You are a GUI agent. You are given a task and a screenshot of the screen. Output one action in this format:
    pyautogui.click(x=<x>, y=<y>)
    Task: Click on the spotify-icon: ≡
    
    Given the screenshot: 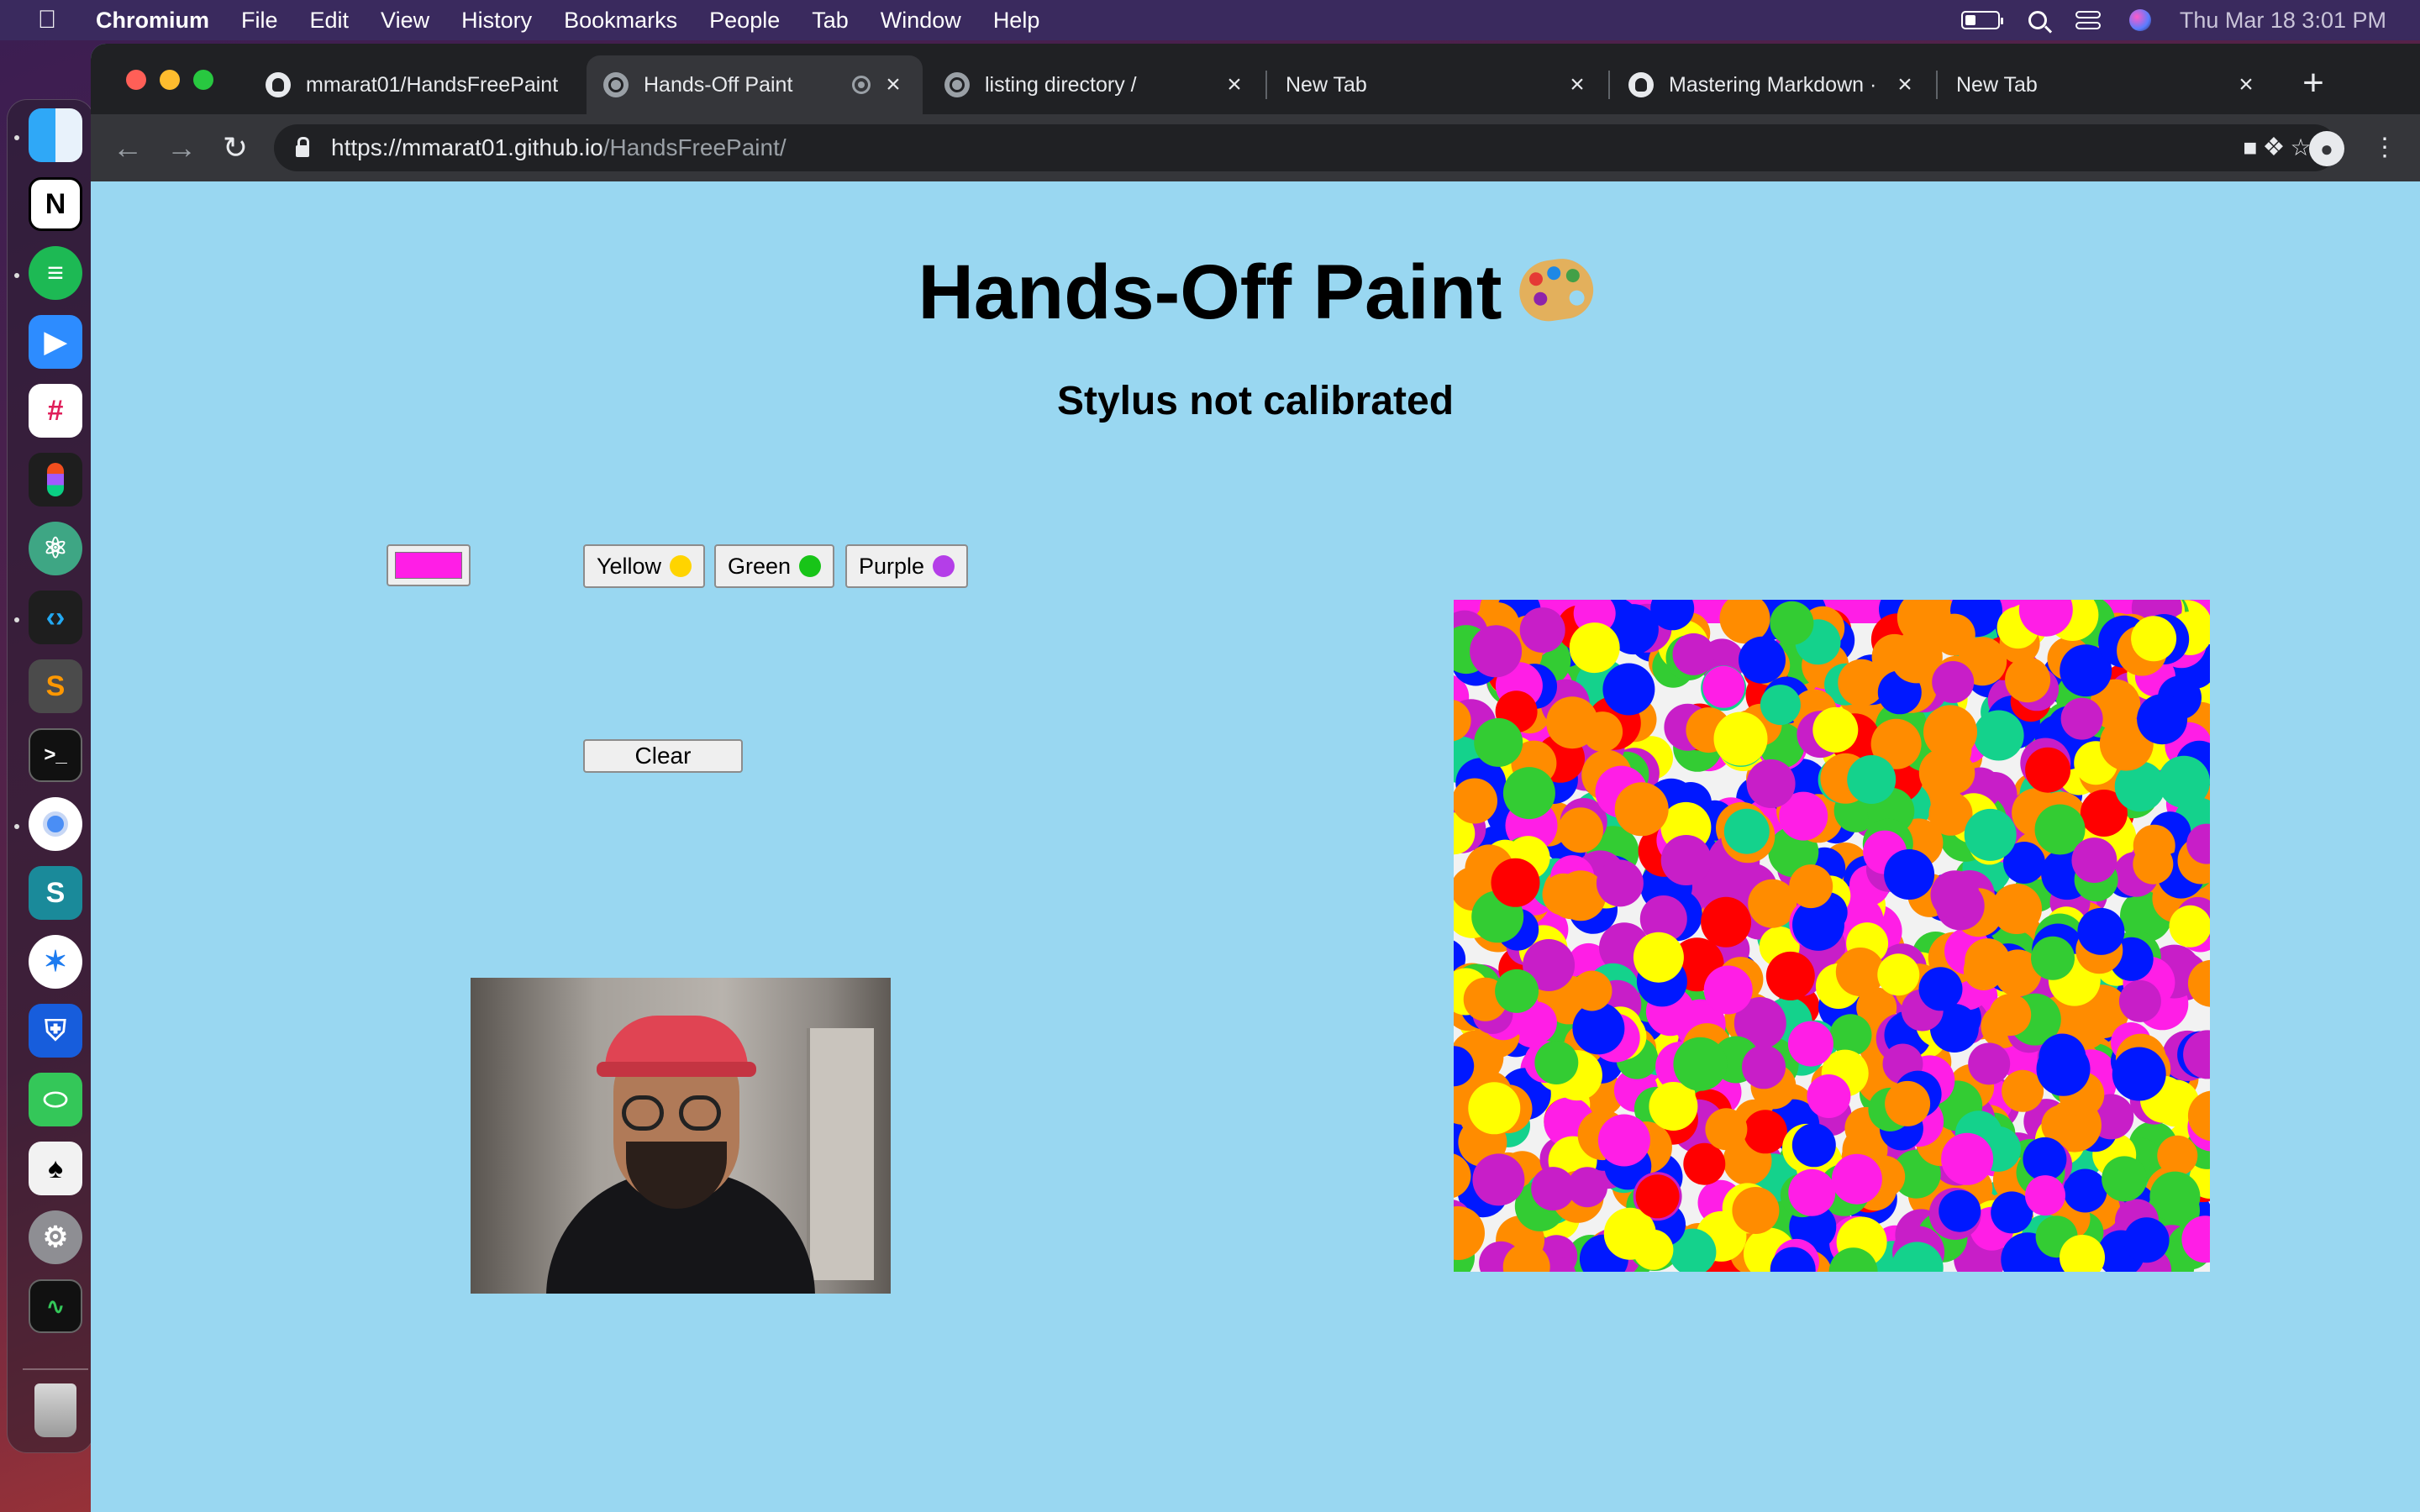 What is the action you would take?
    pyautogui.click(x=55, y=273)
    